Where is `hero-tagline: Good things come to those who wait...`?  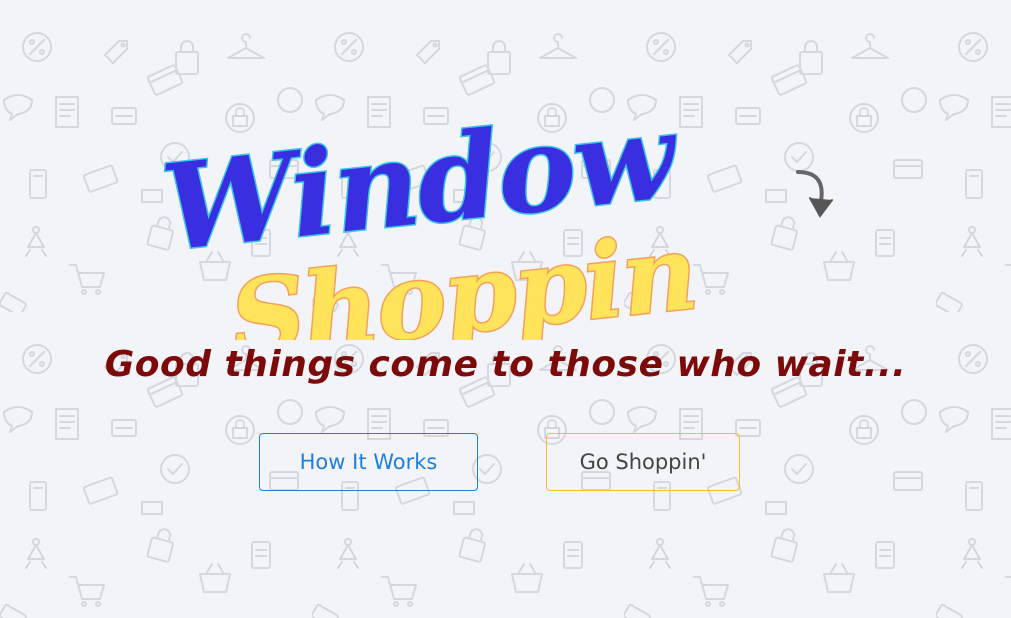
hero-tagline: Good things come to those who wait... is located at coordinates (505, 364).